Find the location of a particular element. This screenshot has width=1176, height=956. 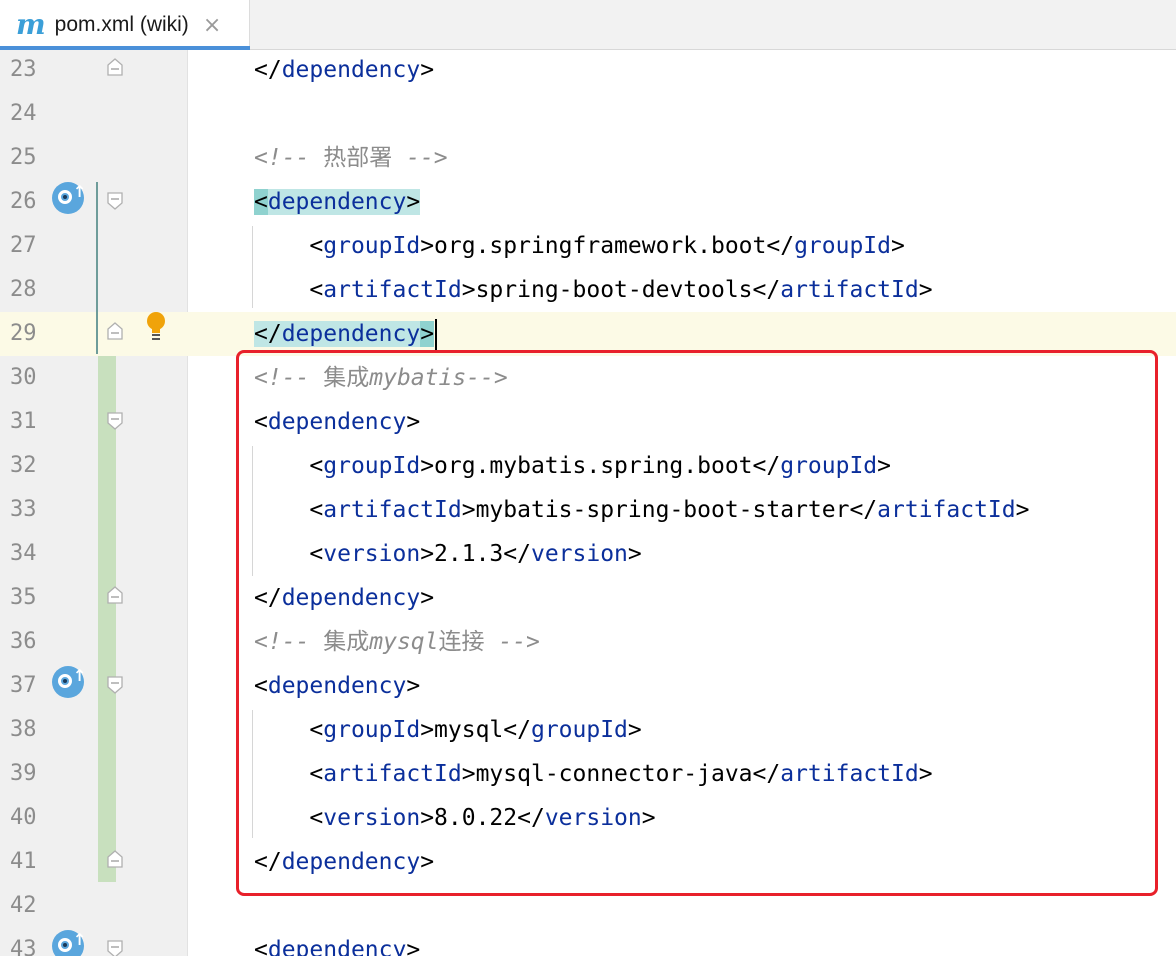

code-line: 24 is located at coordinates (588, 114).